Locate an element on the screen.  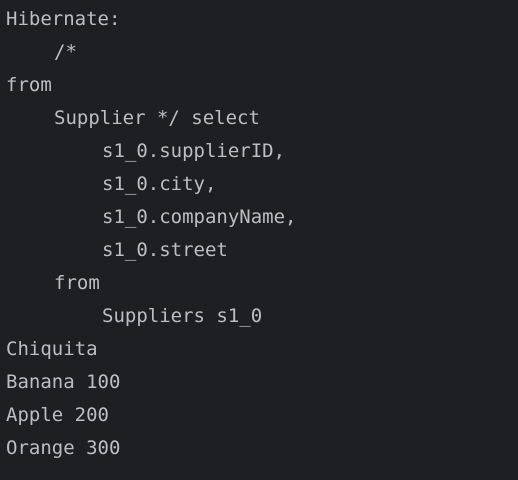
console-line-from-clause: from is located at coordinates (77, 283).